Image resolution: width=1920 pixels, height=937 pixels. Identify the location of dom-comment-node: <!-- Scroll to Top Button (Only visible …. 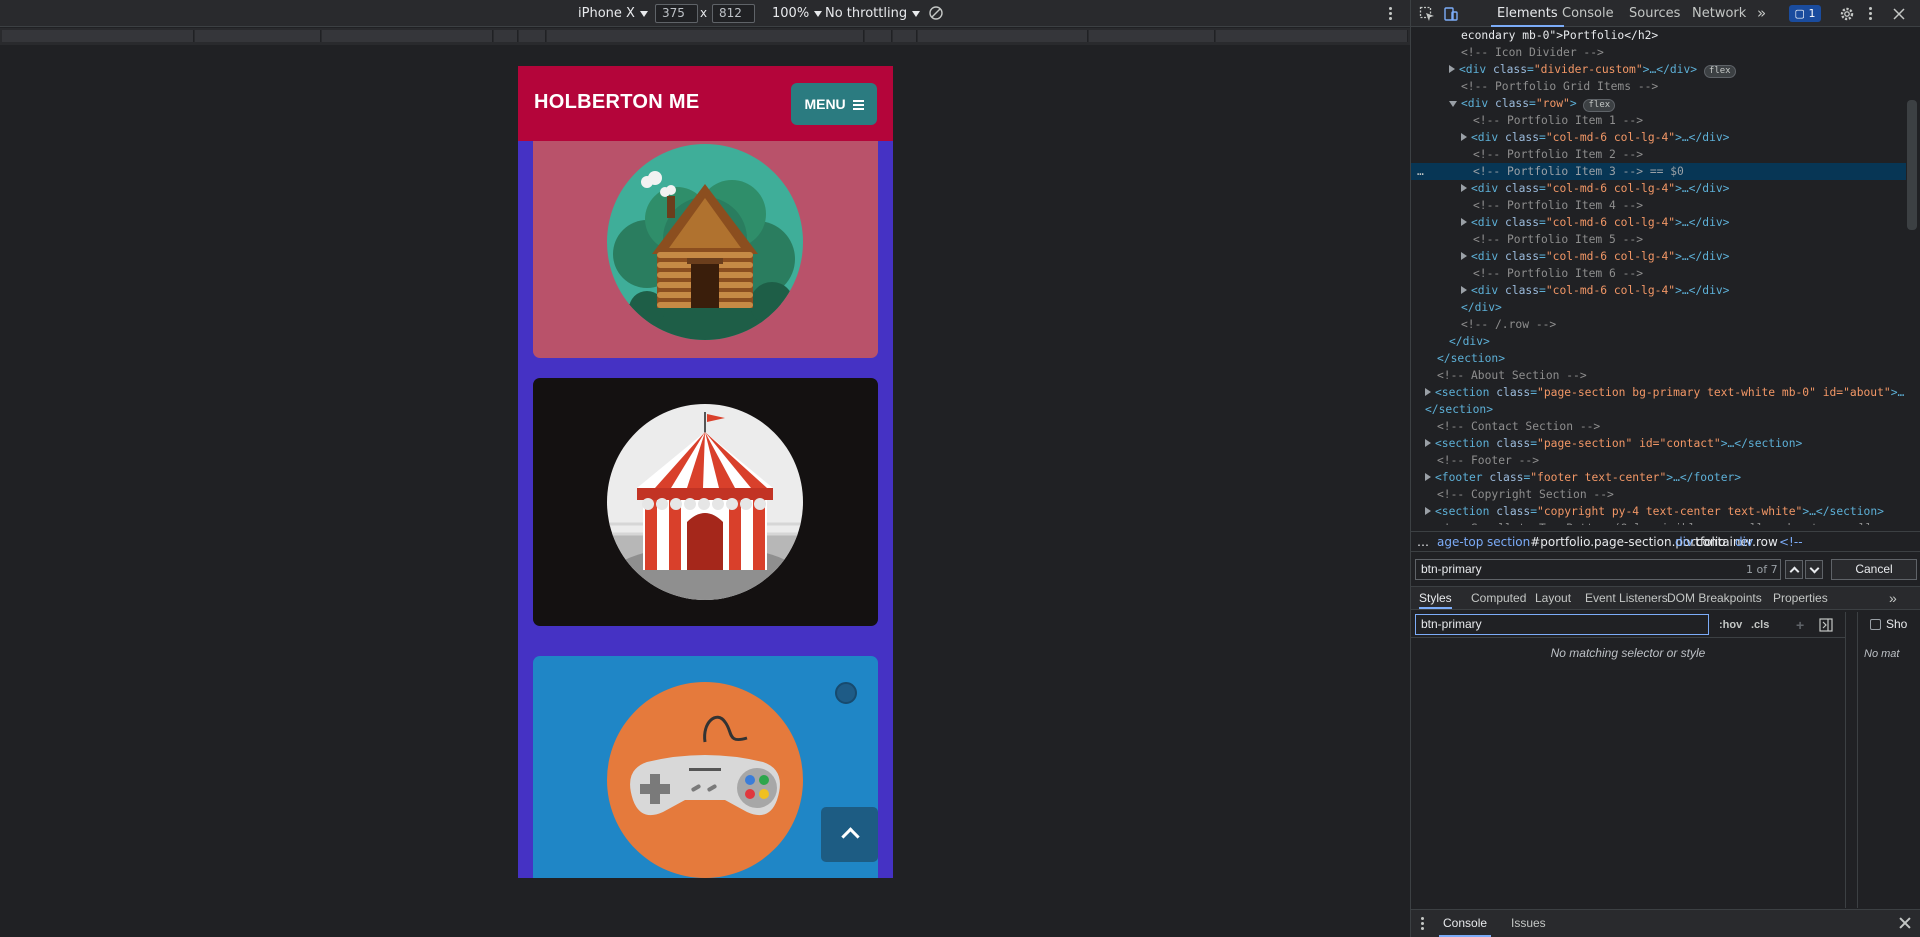
(1658, 522).